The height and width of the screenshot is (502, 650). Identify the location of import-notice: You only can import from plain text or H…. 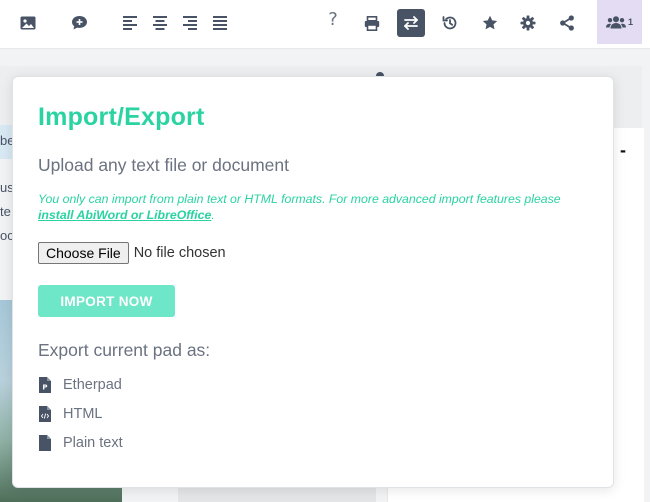
(318, 207).